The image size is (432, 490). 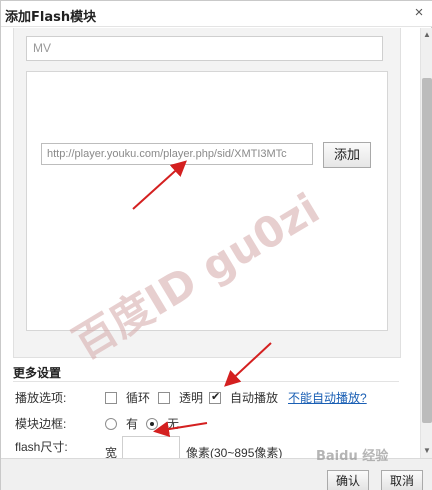 I want to click on autoplay-help-link: 不能自动播放?, so click(x=327, y=397).